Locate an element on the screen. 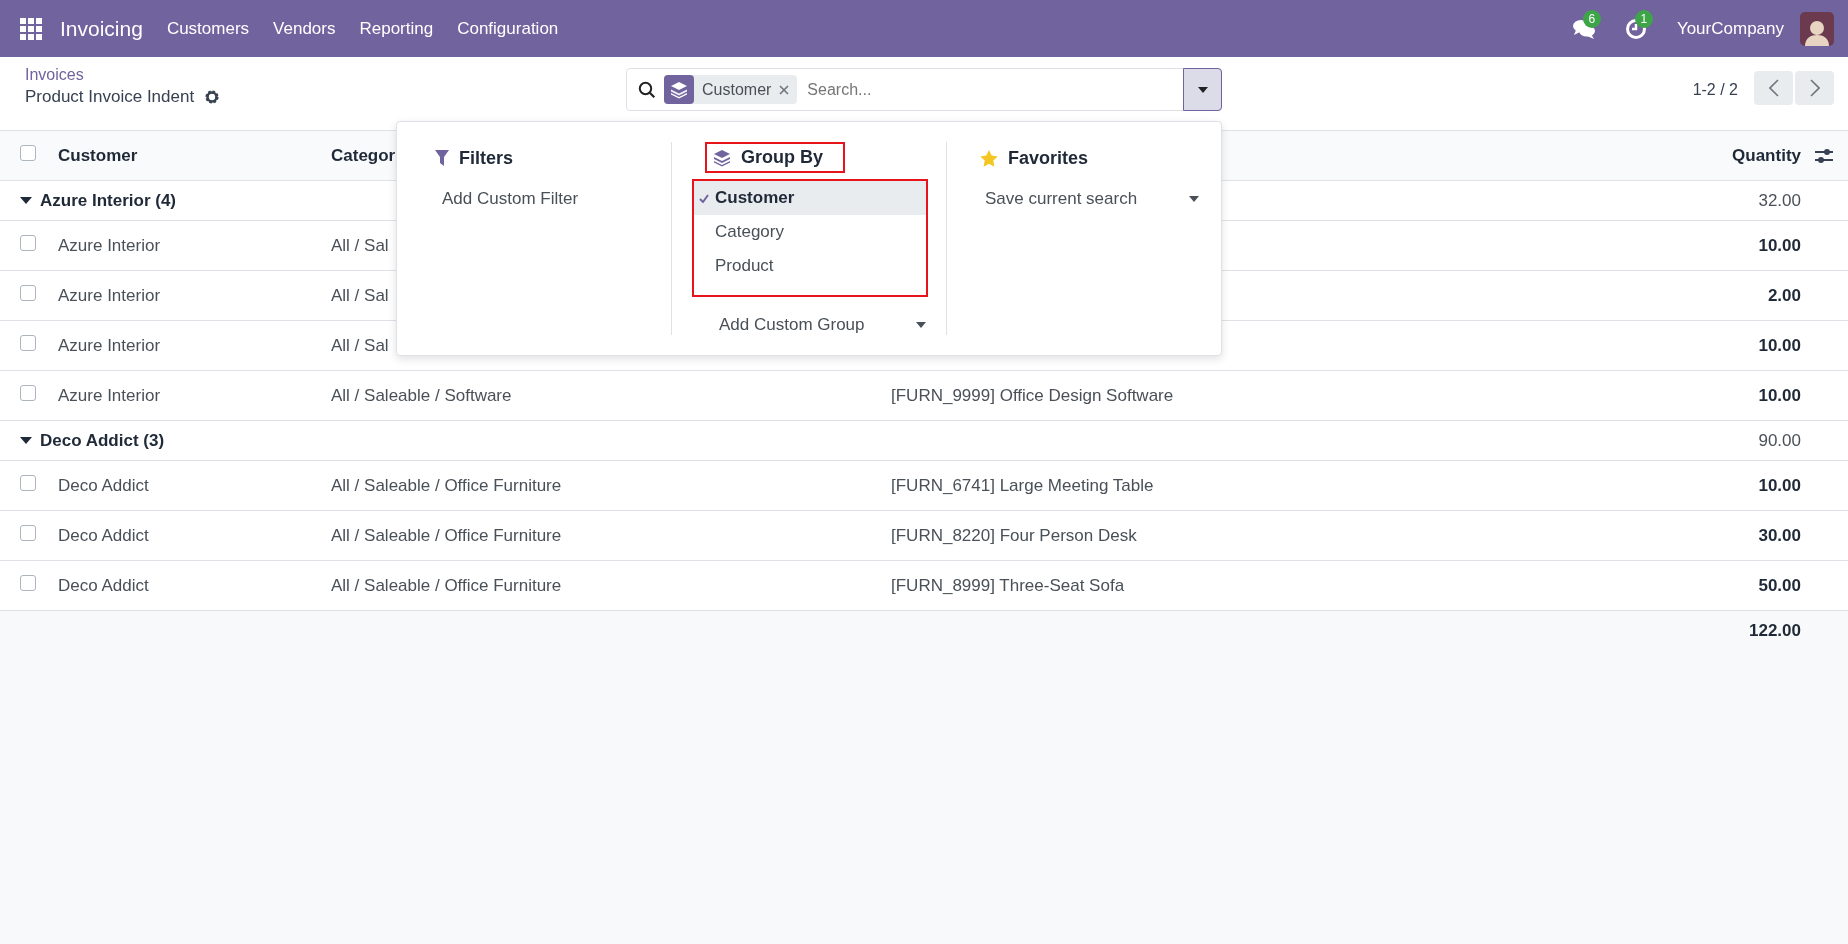 Image resolution: width=1848 pixels, height=944 pixels. table-cell-text: 50.00 is located at coordinates (1779, 585).